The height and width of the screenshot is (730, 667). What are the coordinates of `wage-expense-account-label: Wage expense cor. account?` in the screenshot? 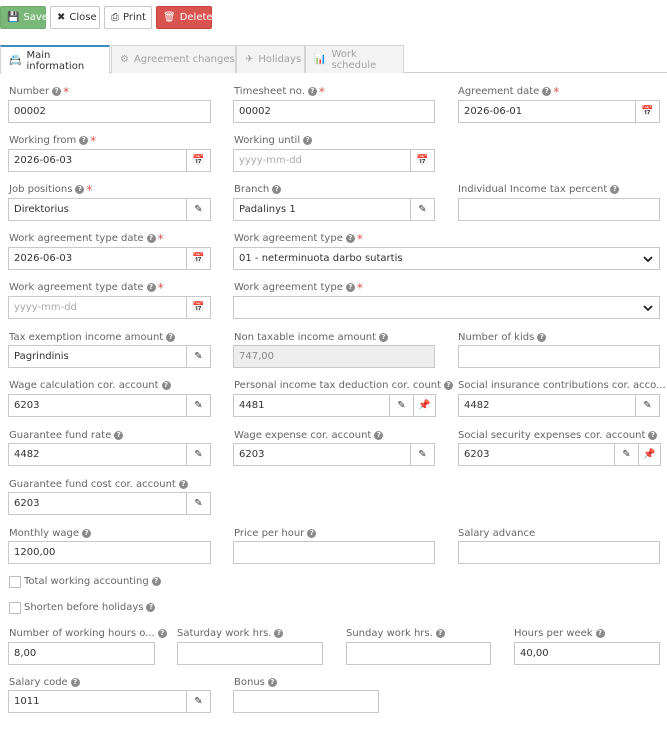 It's located at (309, 435).